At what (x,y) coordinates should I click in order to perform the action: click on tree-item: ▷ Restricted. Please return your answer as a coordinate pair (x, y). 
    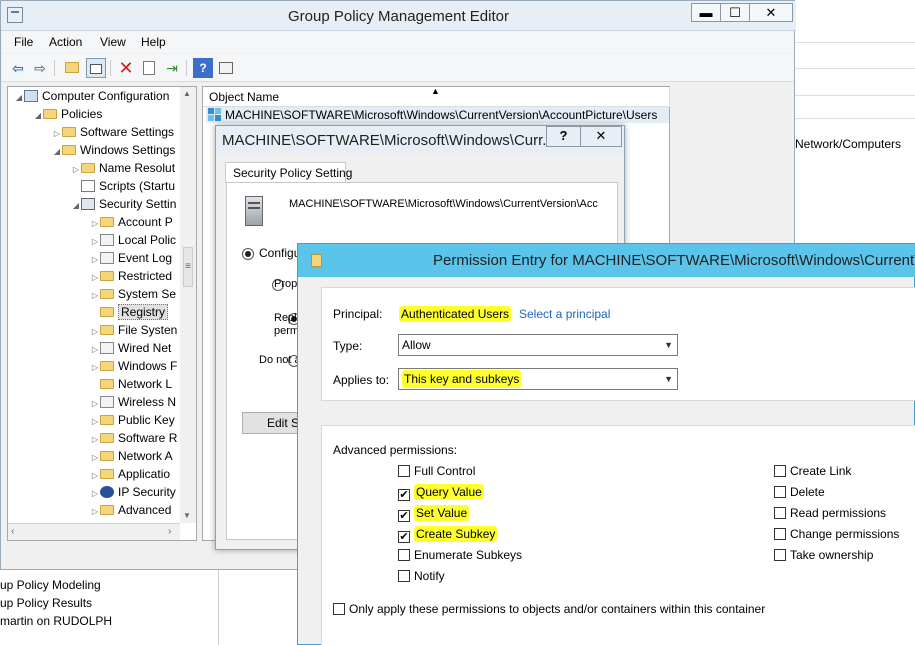
    Looking at the image, I should click on (102, 276).